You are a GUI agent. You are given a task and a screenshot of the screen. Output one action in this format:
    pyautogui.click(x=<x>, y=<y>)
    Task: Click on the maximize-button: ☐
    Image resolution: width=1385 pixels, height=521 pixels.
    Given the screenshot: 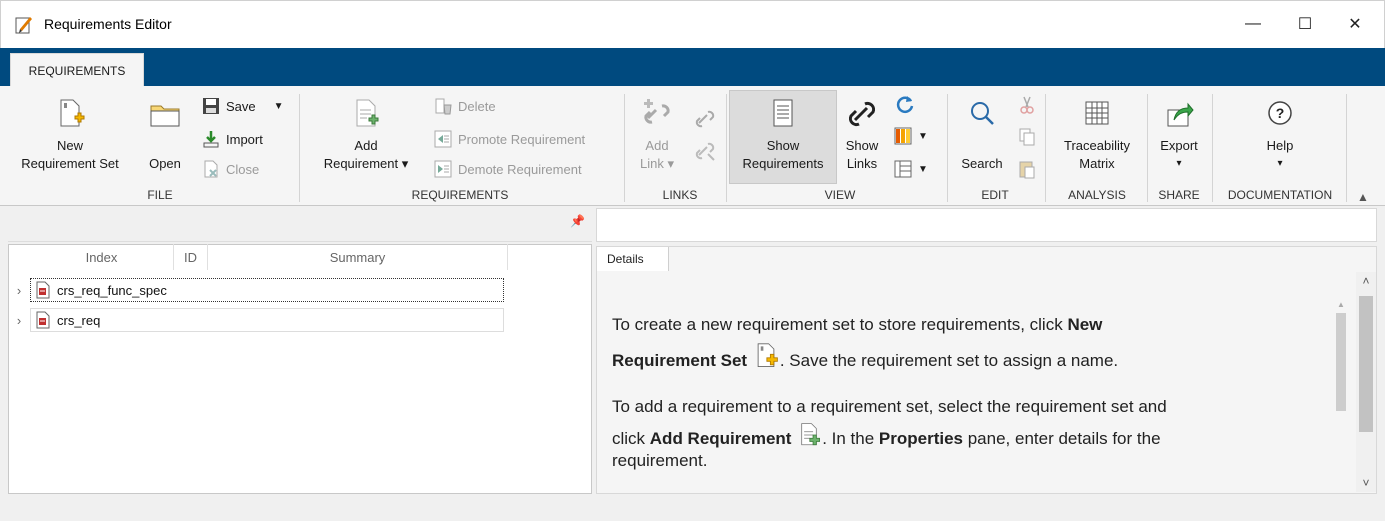 What is the action you would take?
    pyautogui.click(x=1305, y=24)
    